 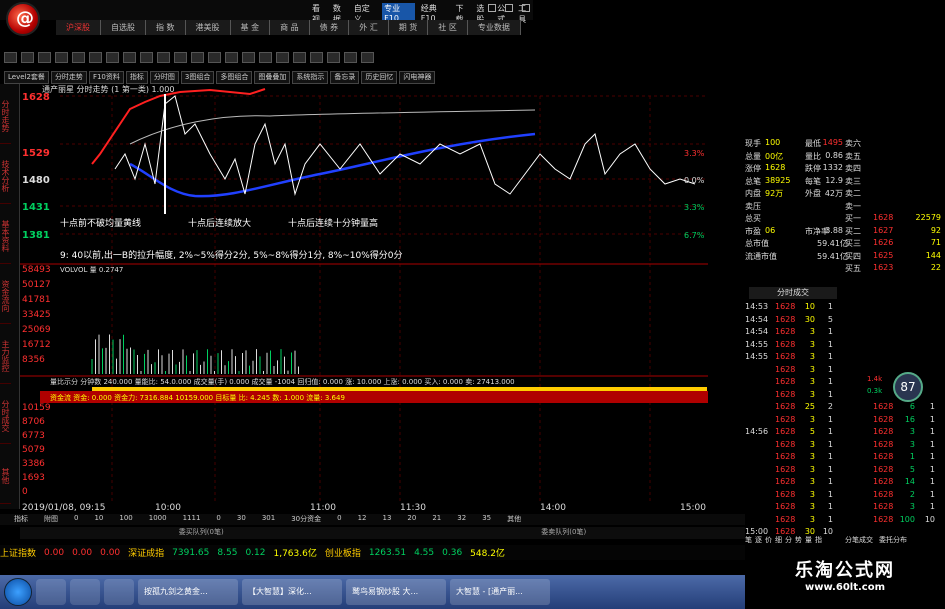 I want to click on function-button: 历史回忆, so click(x=379, y=77).